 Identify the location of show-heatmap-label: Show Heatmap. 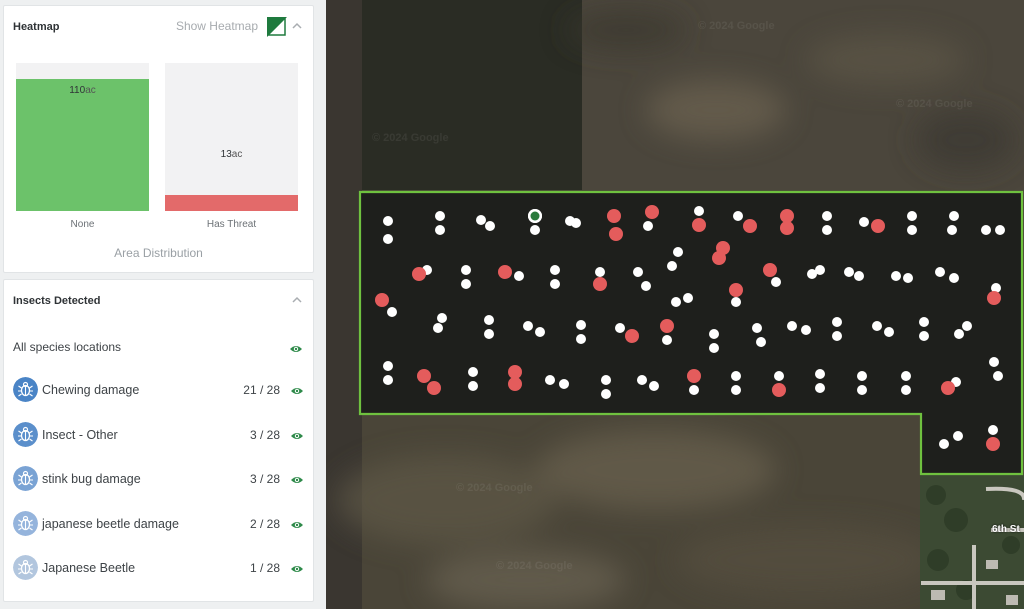
(217, 26).